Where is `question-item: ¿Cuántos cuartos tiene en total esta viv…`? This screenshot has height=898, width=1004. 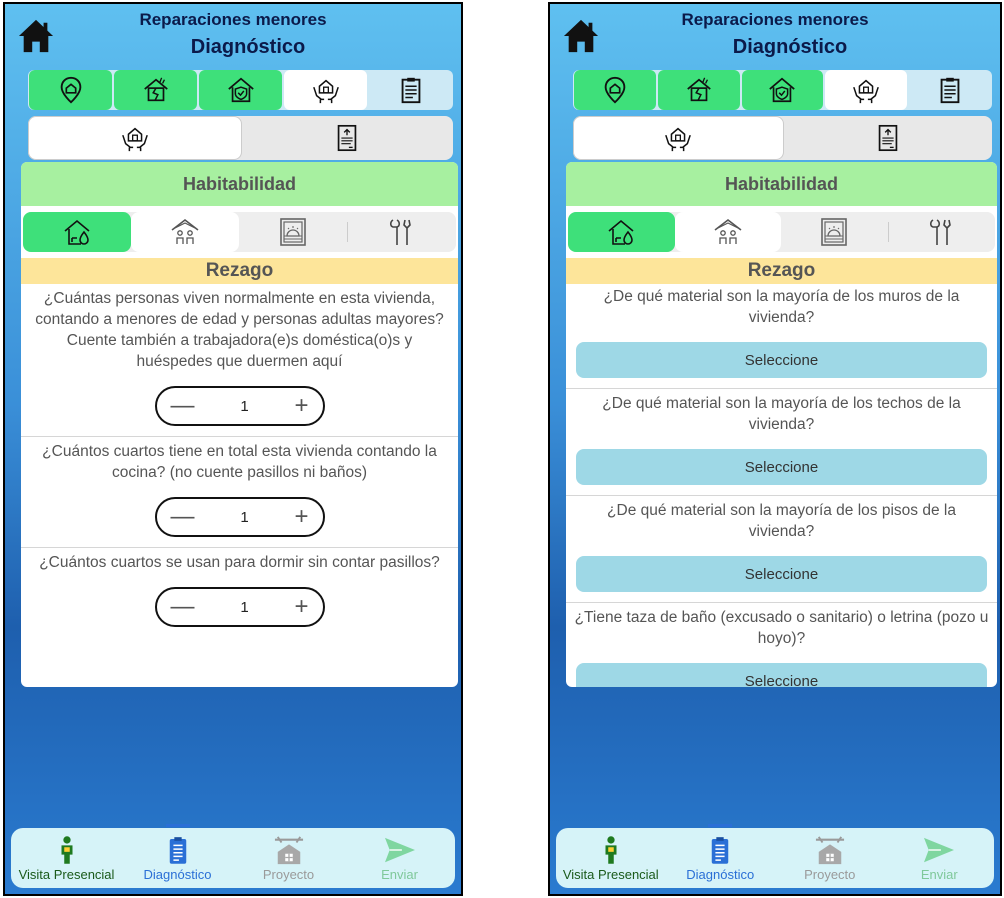
question-item: ¿Cuántos cuartos tiene en total esta viv… is located at coordinates (239, 492).